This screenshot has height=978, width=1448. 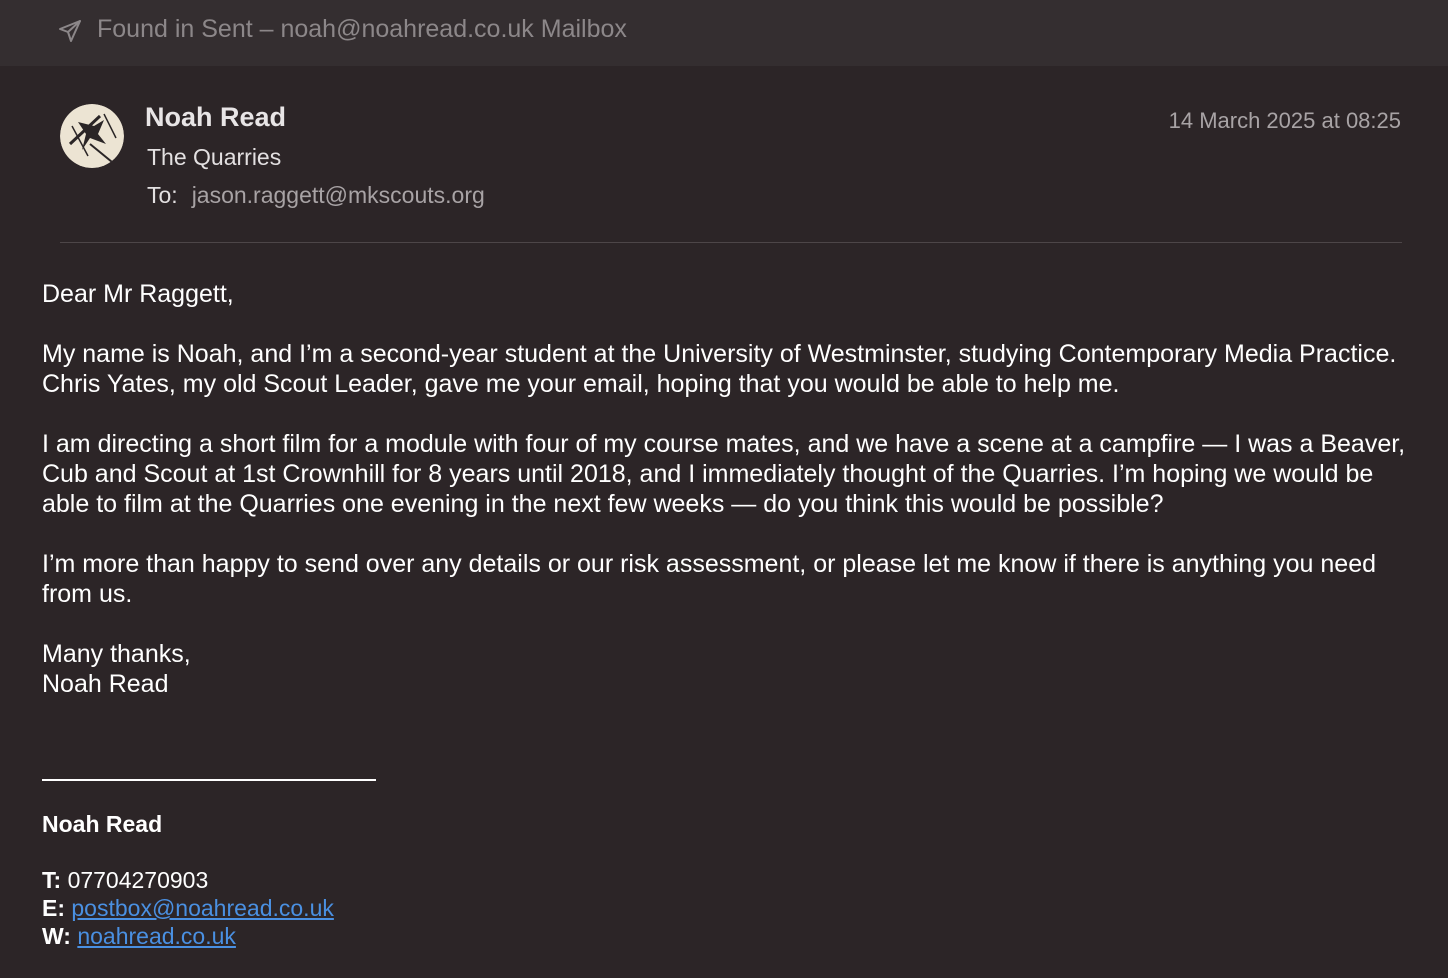 I want to click on signature-phone-row: T: 07704270903, so click(x=188, y=880).